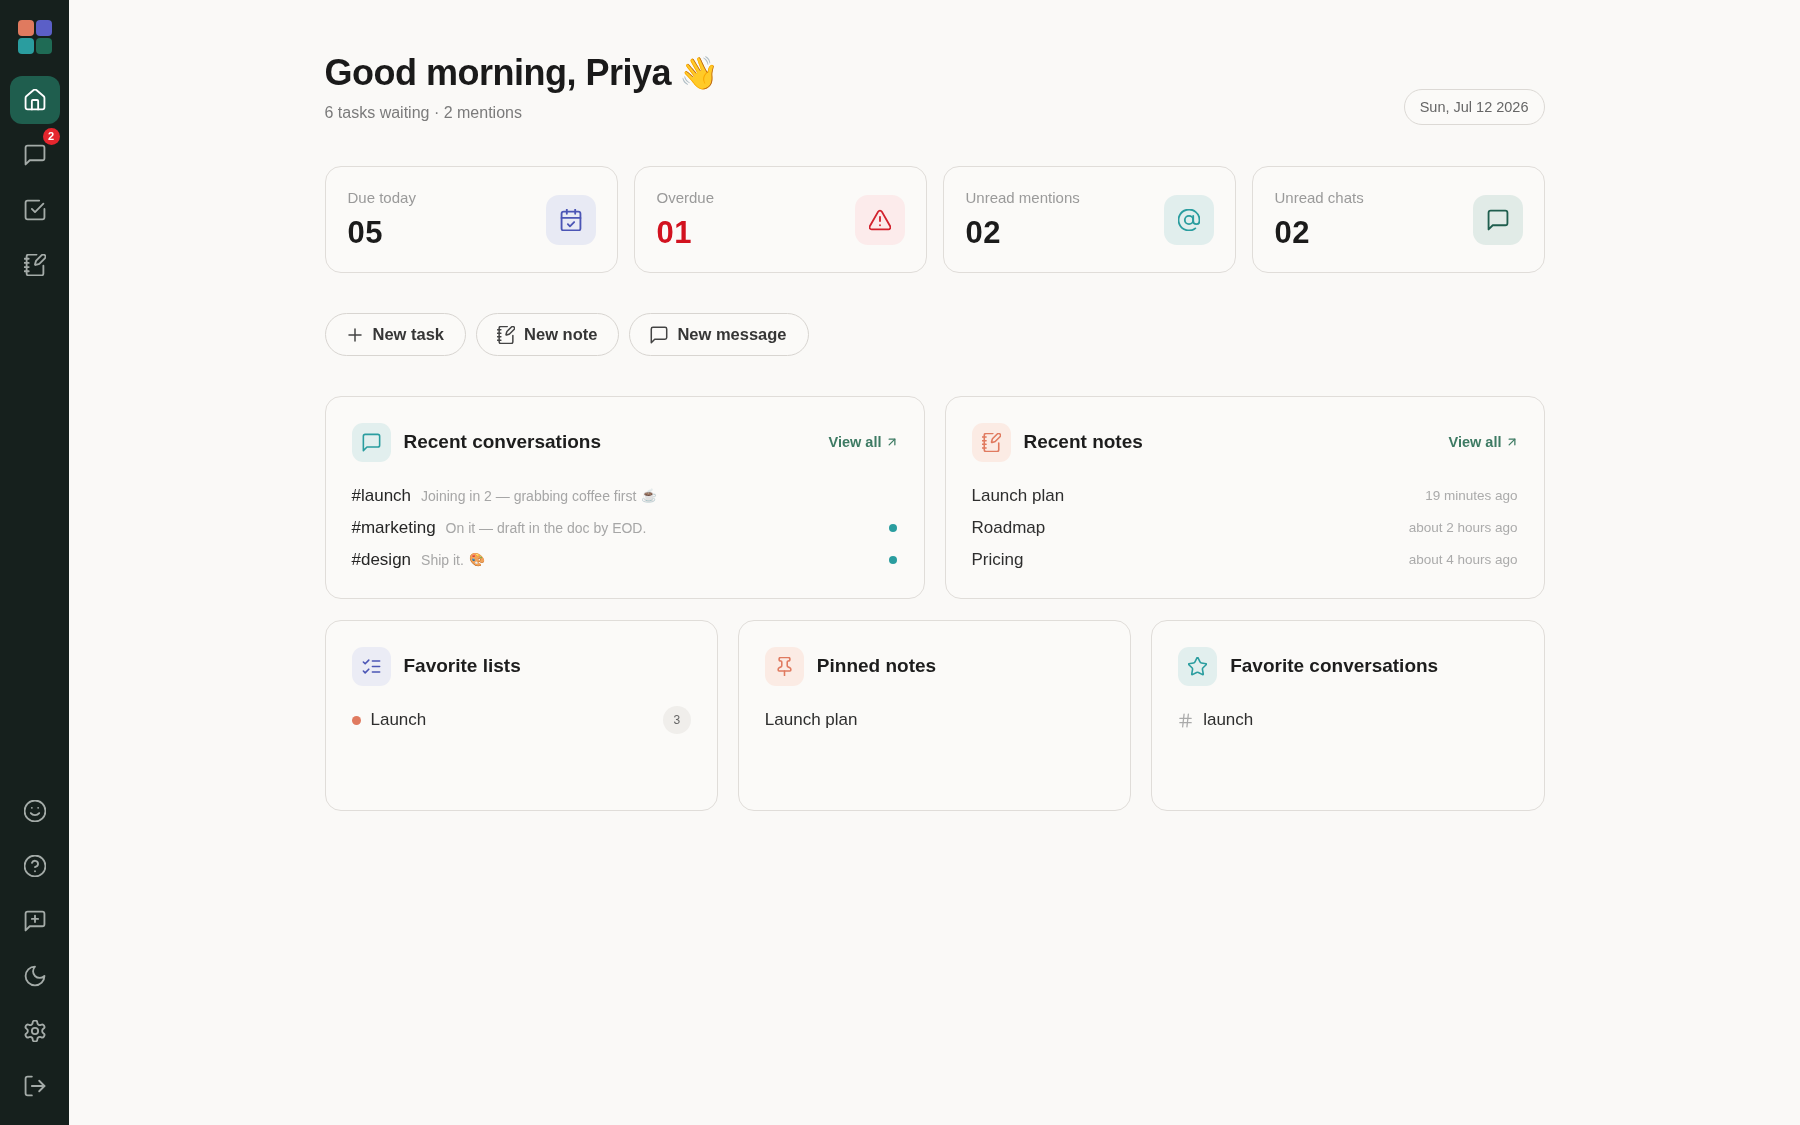 This screenshot has width=1800, height=1125. I want to click on warning-icon, so click(879, 219).